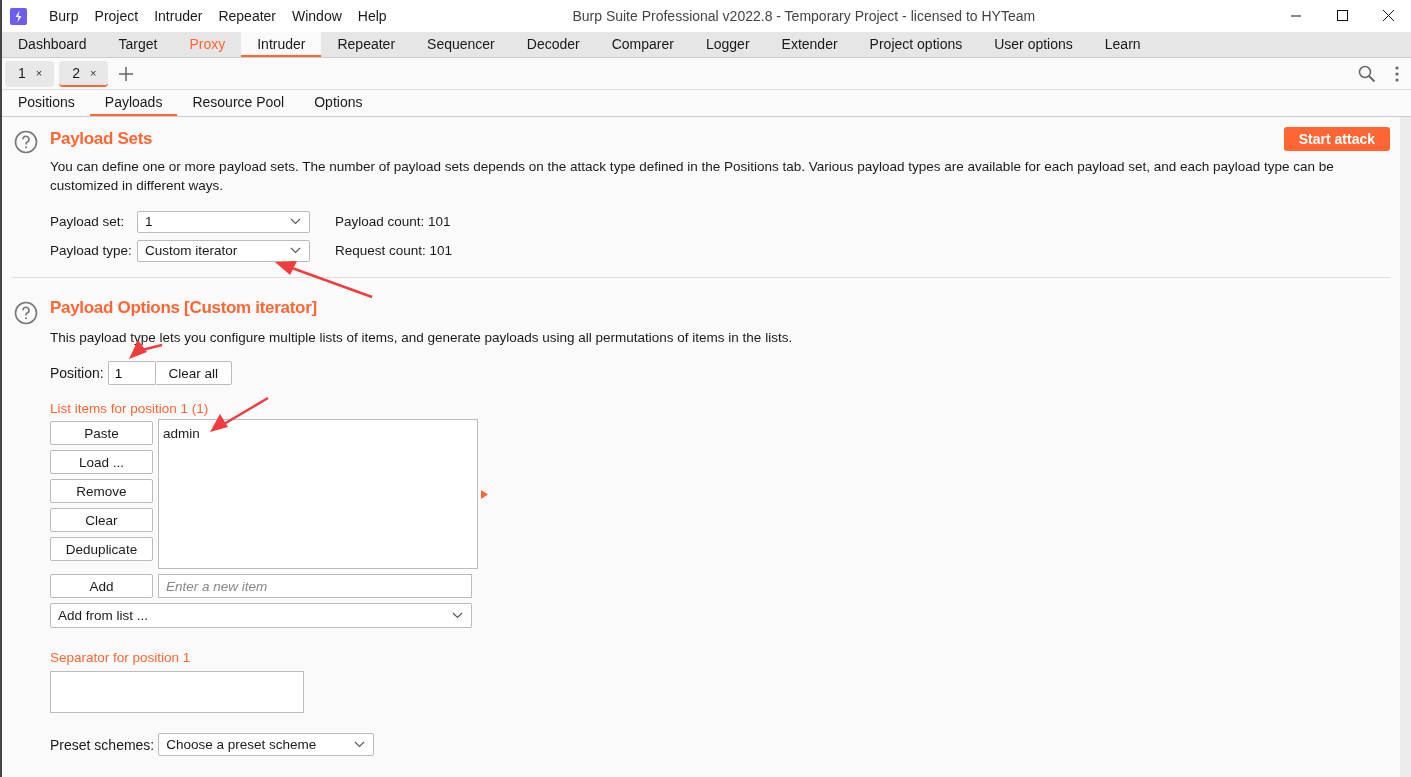 The width and height of the screenshot is (1411, 777). Describe the element at coordinates (1367, 73) in the screenshot. I see `search-icon` at that location.